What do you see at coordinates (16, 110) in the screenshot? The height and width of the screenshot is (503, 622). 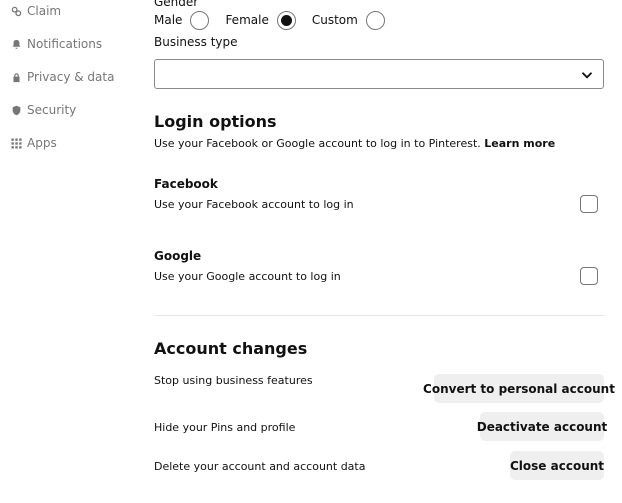 I see `shield-icon` at bounding box center [16, 110].